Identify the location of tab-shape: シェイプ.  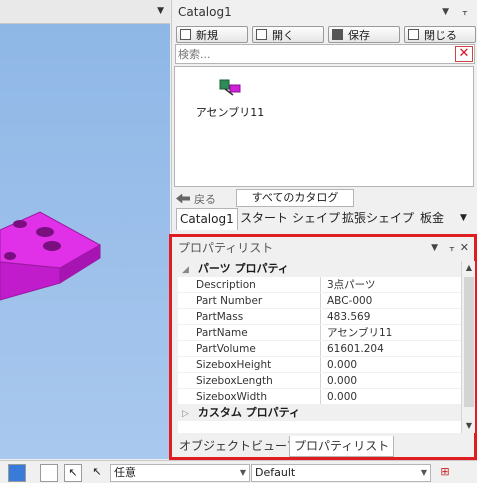
(316, 219).